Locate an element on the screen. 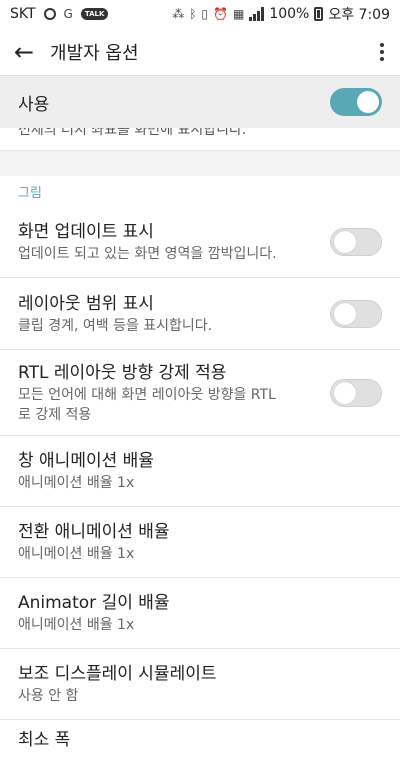 This screenshot has width=400, height=760. show-layout-bounds-toggle is located at coordinates (356, 313).